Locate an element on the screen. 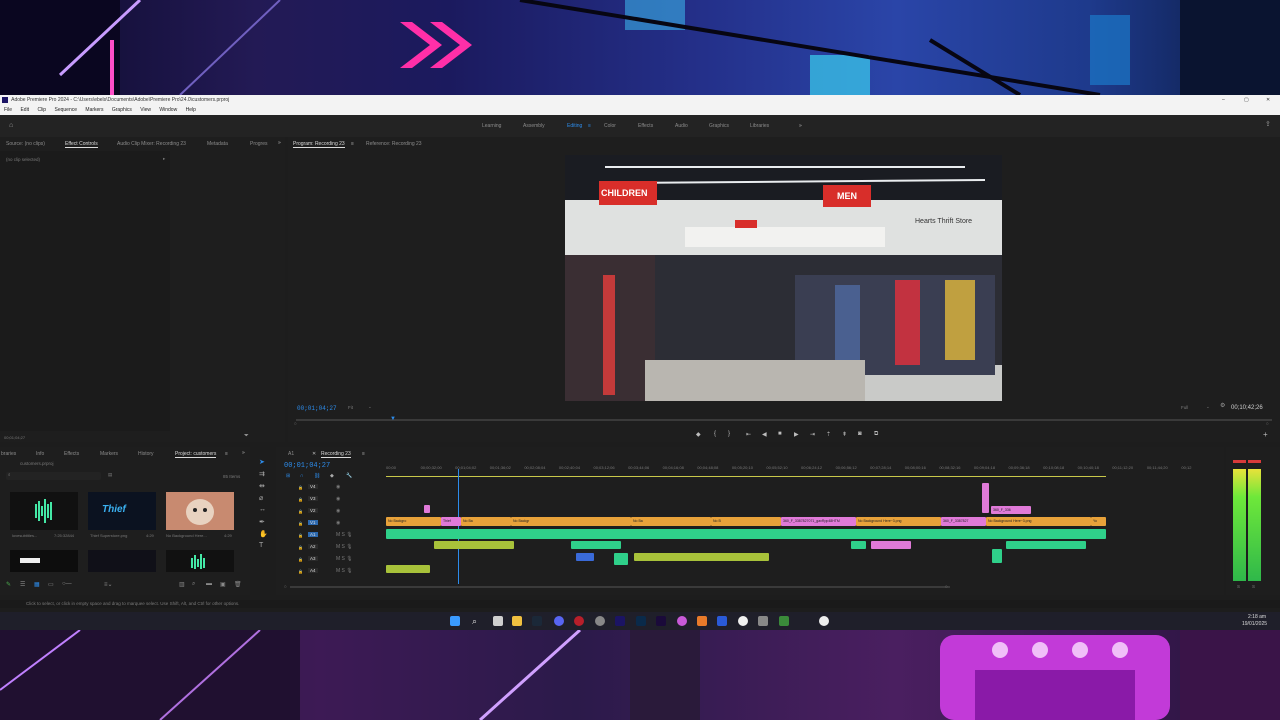 The width and height of the screenshot is (1280, 720). timeline-scroll-start-icon: ○ is located at coordinates (285, 586).